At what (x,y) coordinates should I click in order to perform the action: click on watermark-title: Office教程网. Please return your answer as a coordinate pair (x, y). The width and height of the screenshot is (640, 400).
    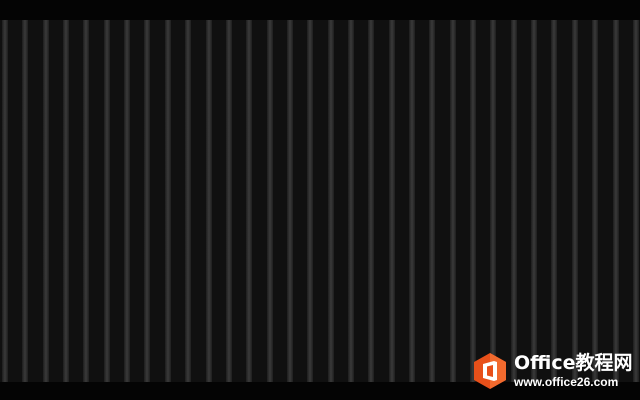
    Looking at the image, I should click on (573, 363).